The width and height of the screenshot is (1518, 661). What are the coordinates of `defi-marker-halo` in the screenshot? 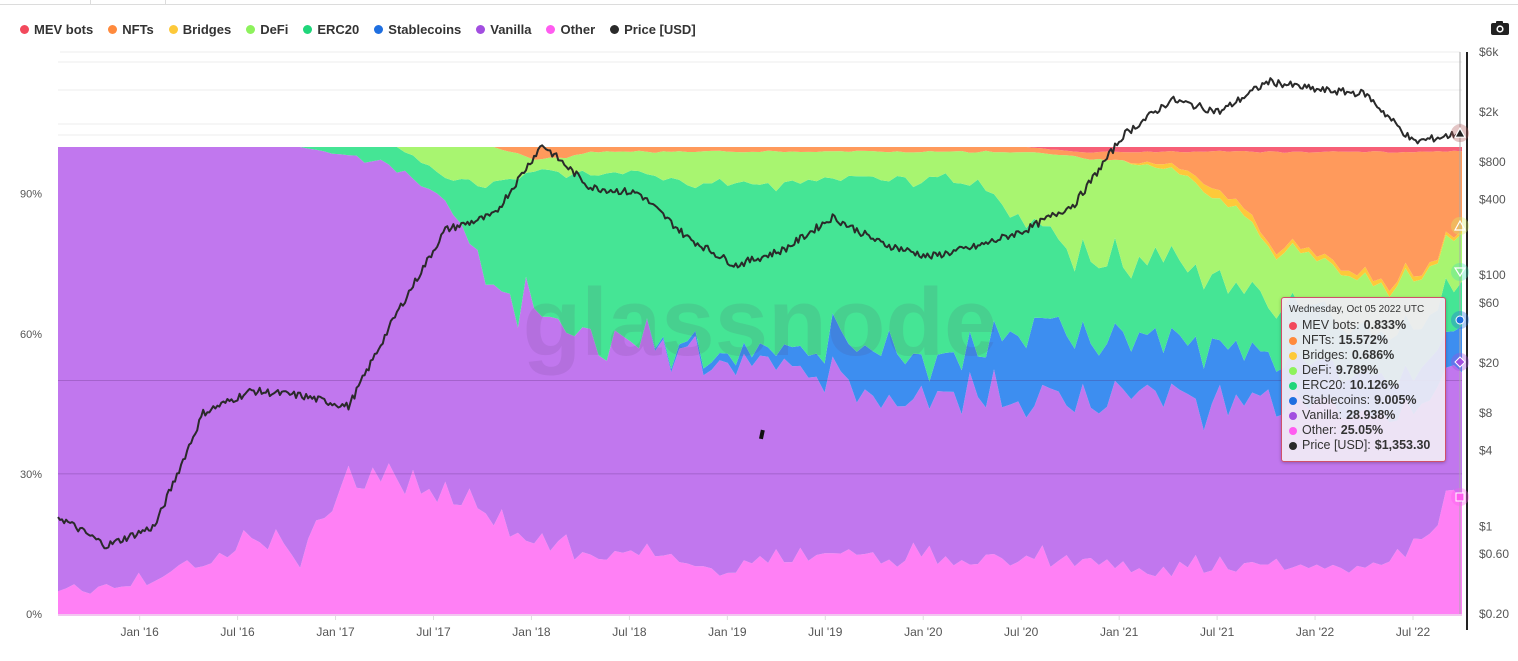 It's located at (1460, 226).